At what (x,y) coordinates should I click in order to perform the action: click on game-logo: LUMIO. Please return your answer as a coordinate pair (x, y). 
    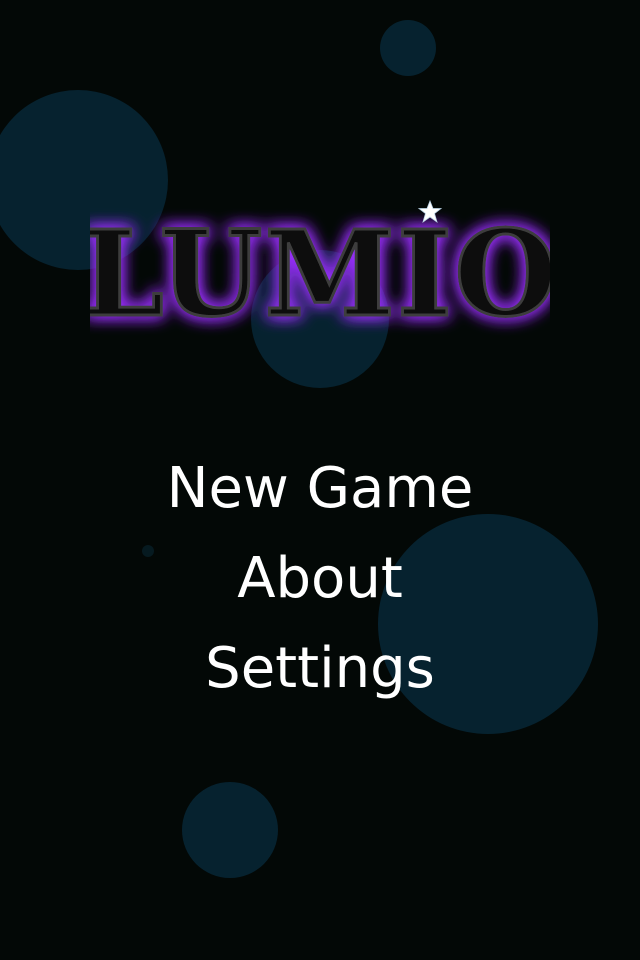
    Looking at the image, I should click on (320, 265).